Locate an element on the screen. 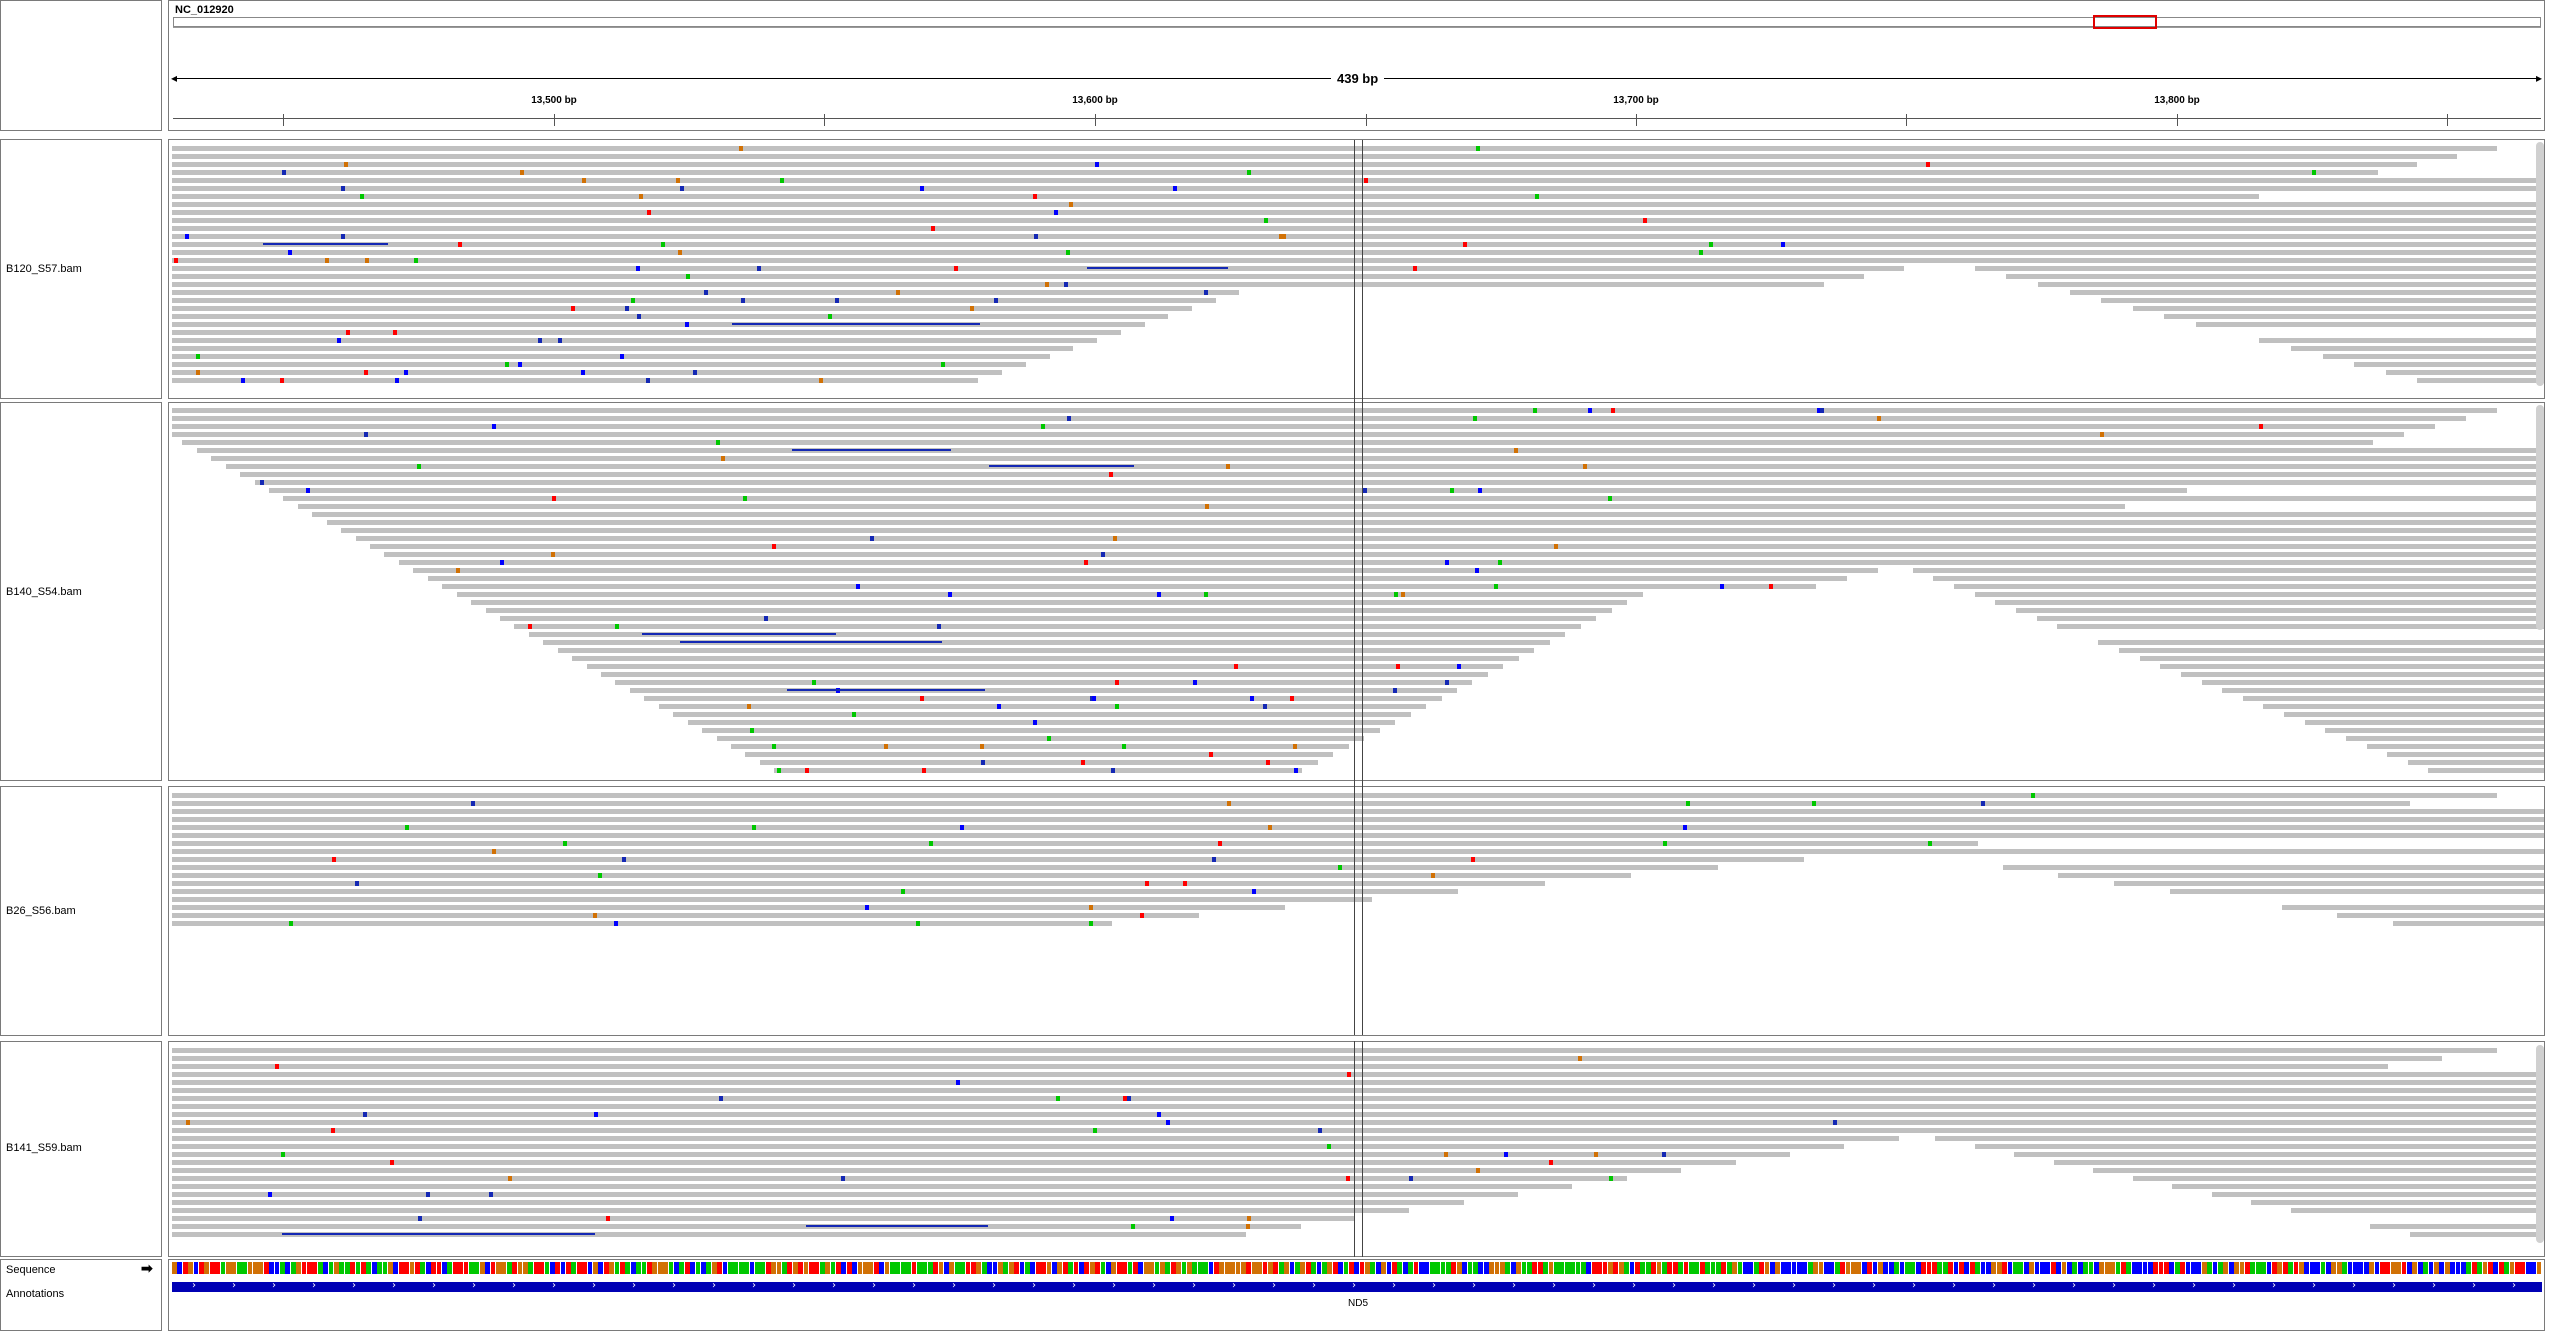  current-region-box is located at coordinates (2125, 22).